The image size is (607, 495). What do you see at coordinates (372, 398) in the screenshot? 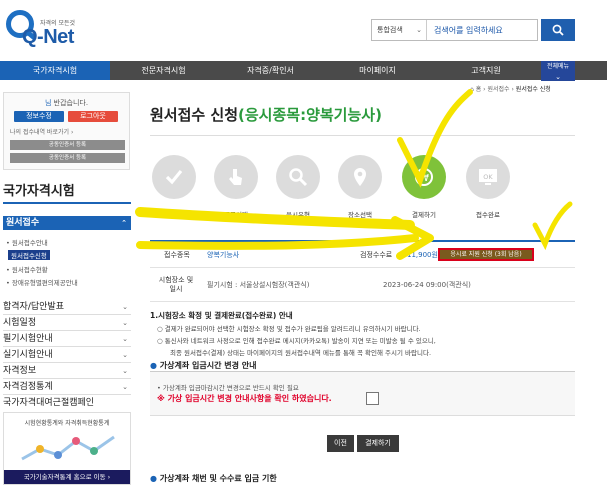
I see `deposit-confirm-checkbox` at bounding box center [372, 398].